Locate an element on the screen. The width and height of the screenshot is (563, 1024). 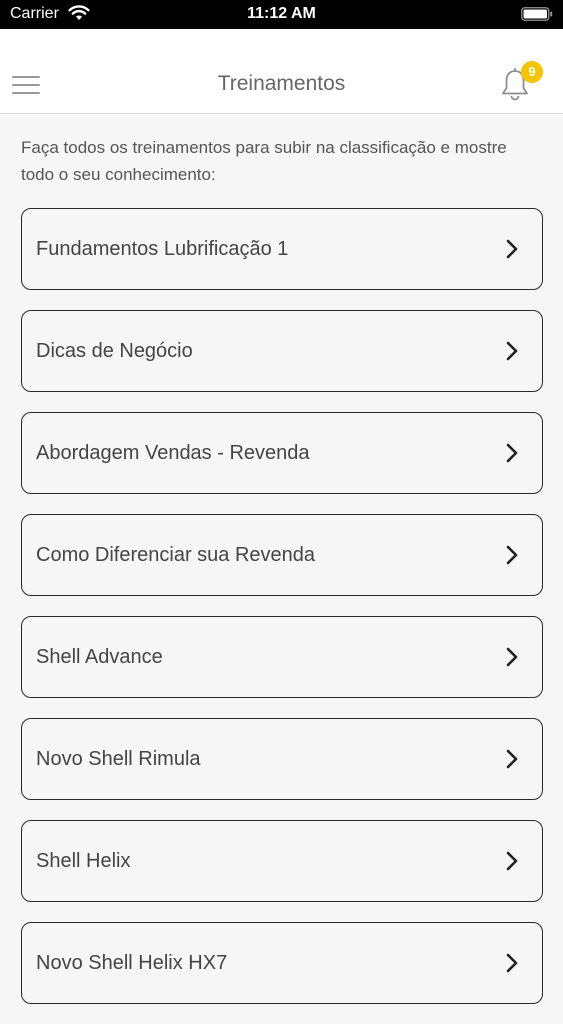
training-item-label: Fundamentos Lubrificação 1 is located at coordinates (162, 249).